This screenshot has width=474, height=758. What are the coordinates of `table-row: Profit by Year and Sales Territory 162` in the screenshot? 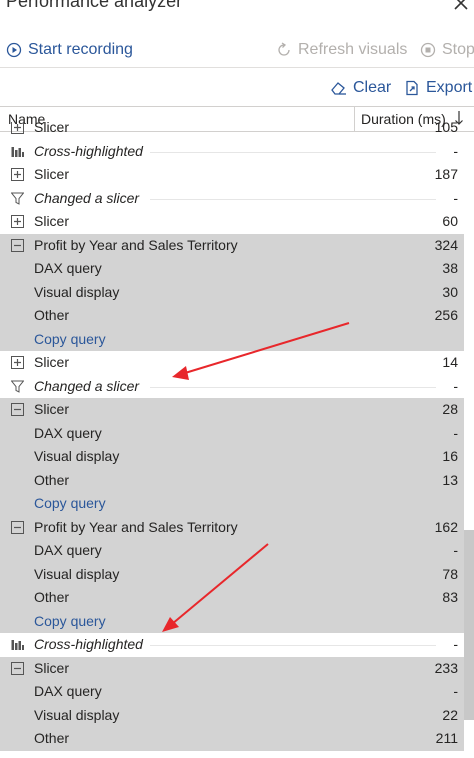 It's located at (232, 527).